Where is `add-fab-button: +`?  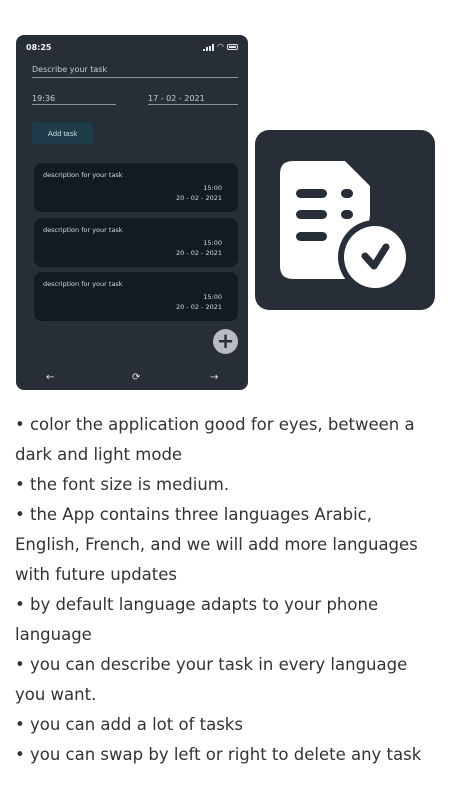 add-fab-button: + is located at coordinates (225, 341).